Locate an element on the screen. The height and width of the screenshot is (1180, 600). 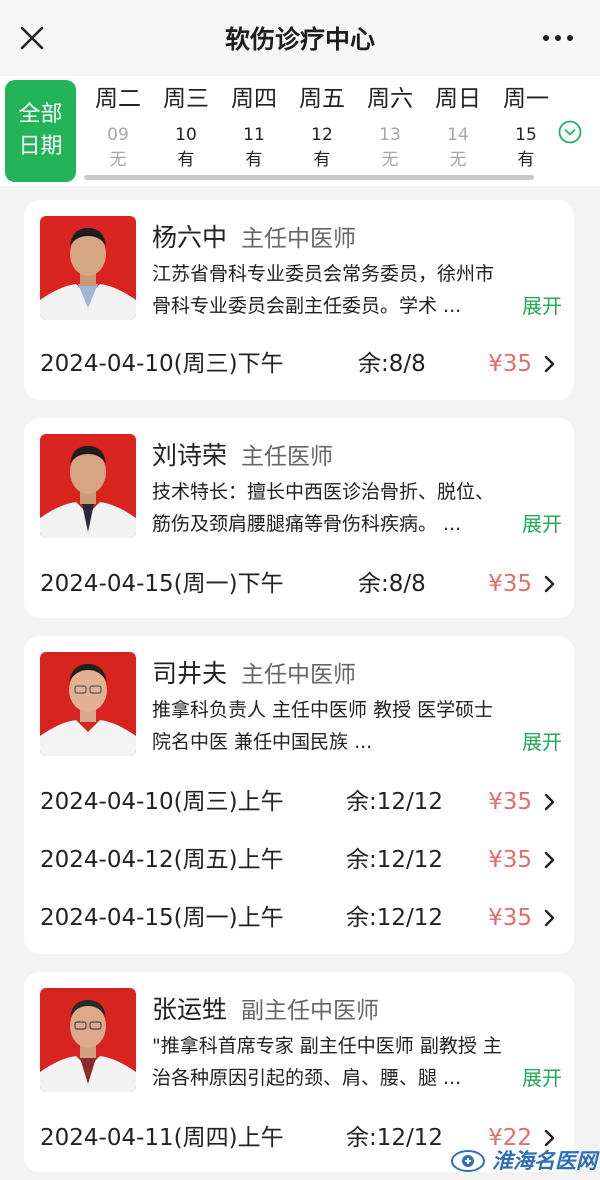
day-weekday: 周五 is located at coordinates (322, 99).